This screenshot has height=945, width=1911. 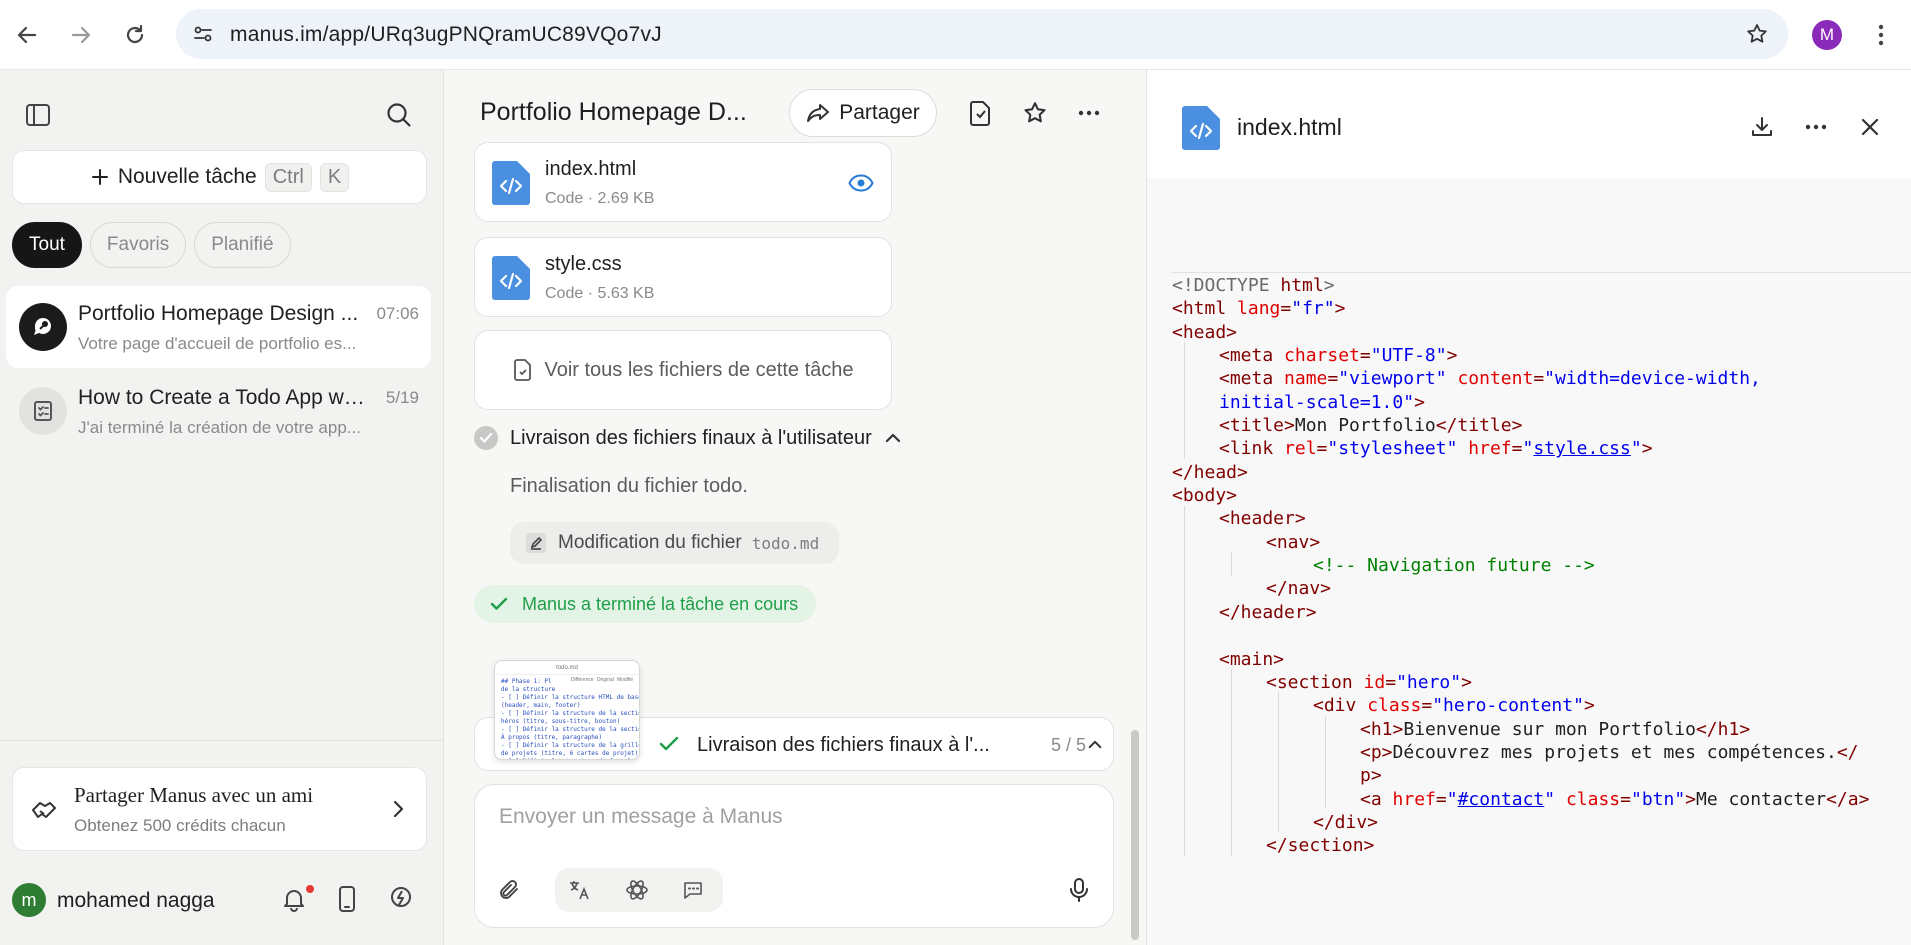 I want to click on task-files-button, so click(x=980, y=113).